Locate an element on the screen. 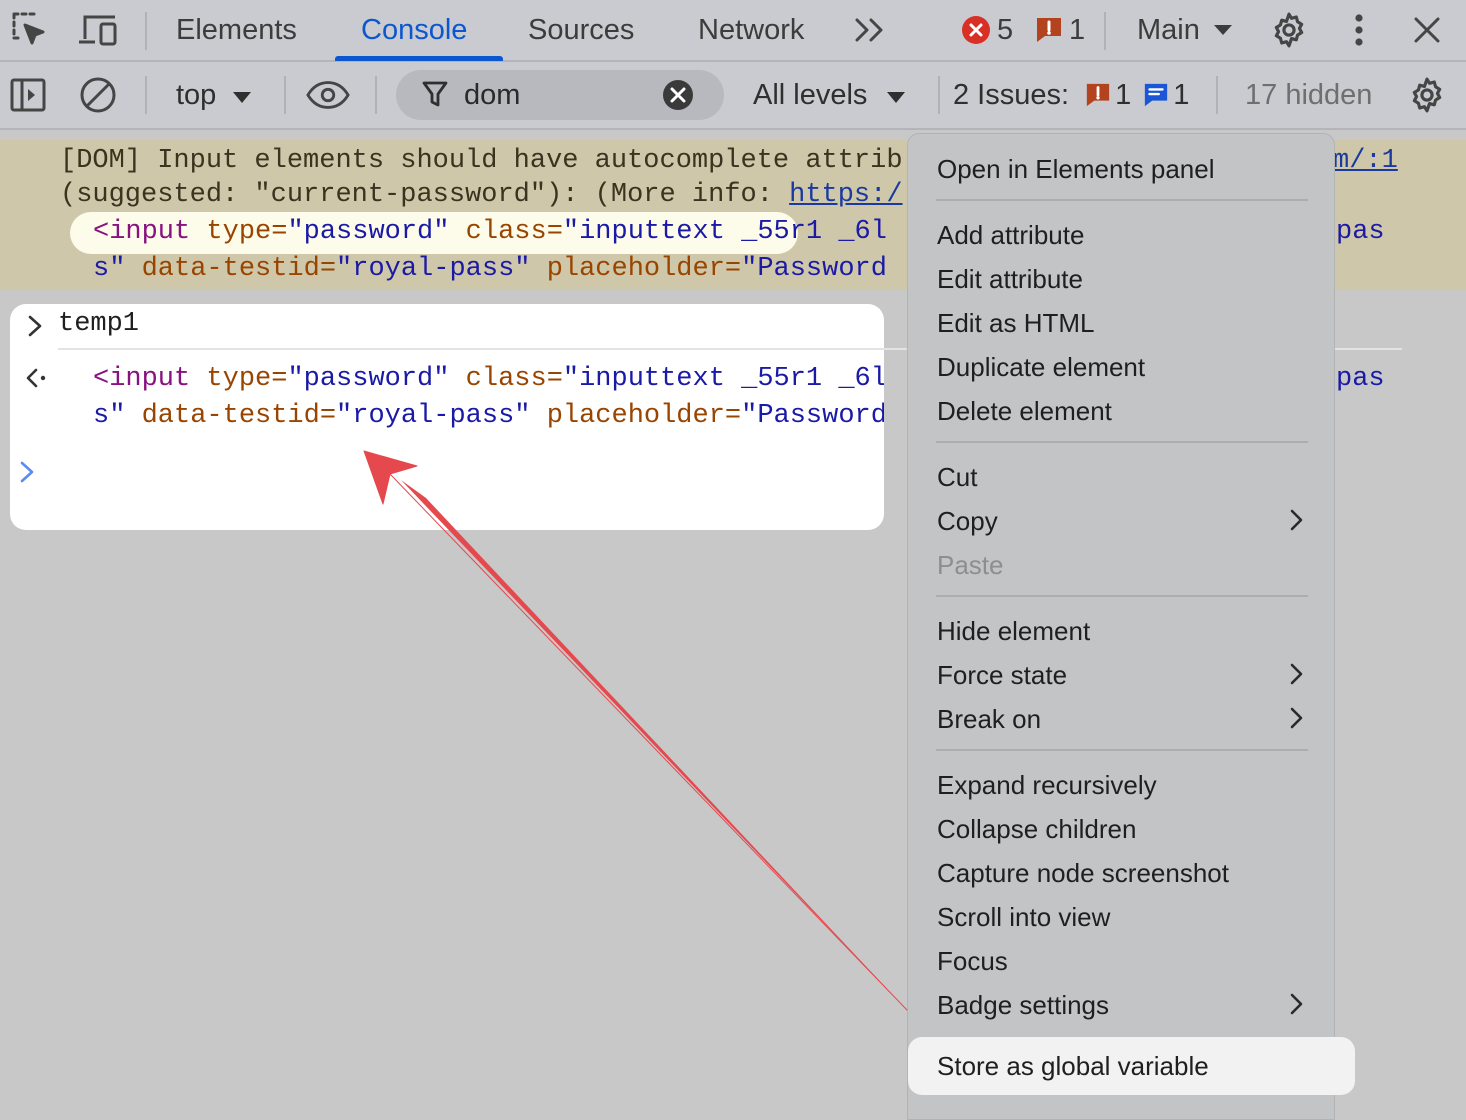 This screenshot has width=1466, height=1120. menu-focus: Focus is located at coordinates (972, 961).